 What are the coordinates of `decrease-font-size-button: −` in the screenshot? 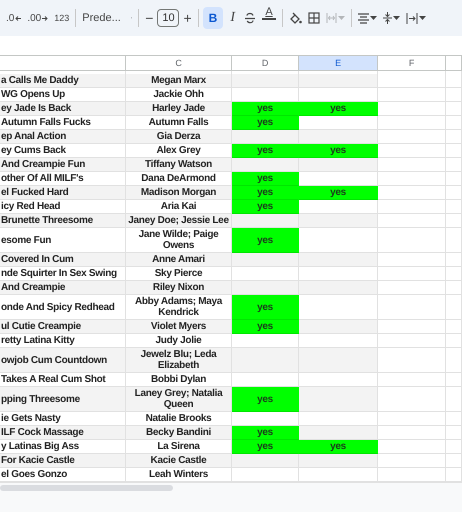 It's located at (149, 18).